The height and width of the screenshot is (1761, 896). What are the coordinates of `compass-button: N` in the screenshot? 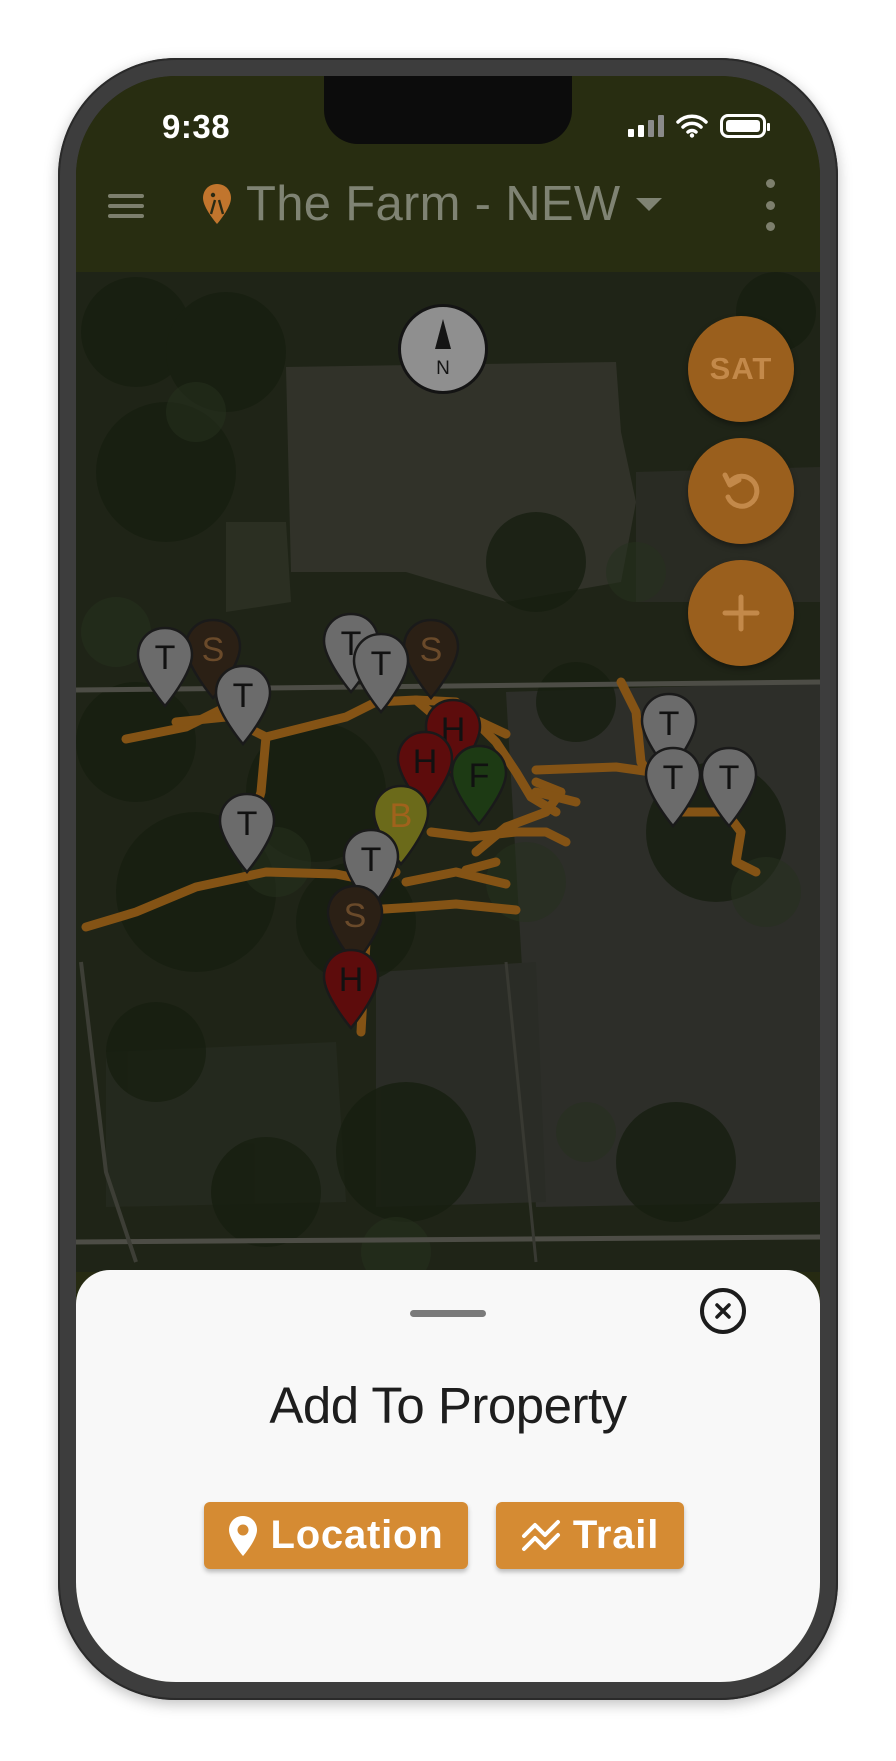 It's located at (443, 349).